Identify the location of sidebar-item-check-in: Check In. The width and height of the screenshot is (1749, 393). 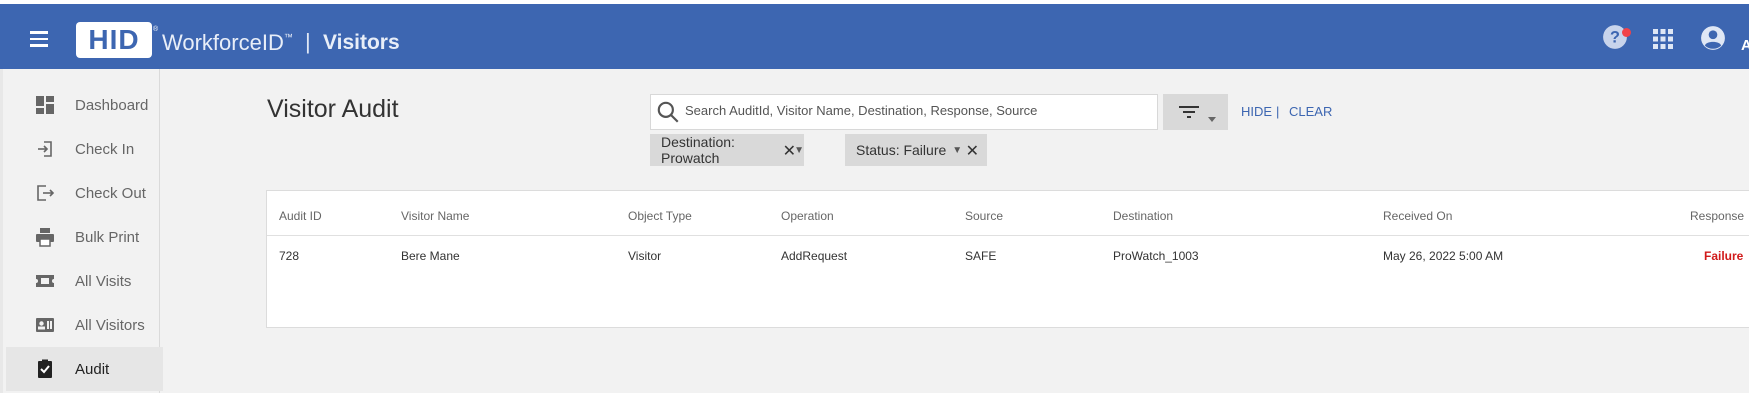
(84, 149).